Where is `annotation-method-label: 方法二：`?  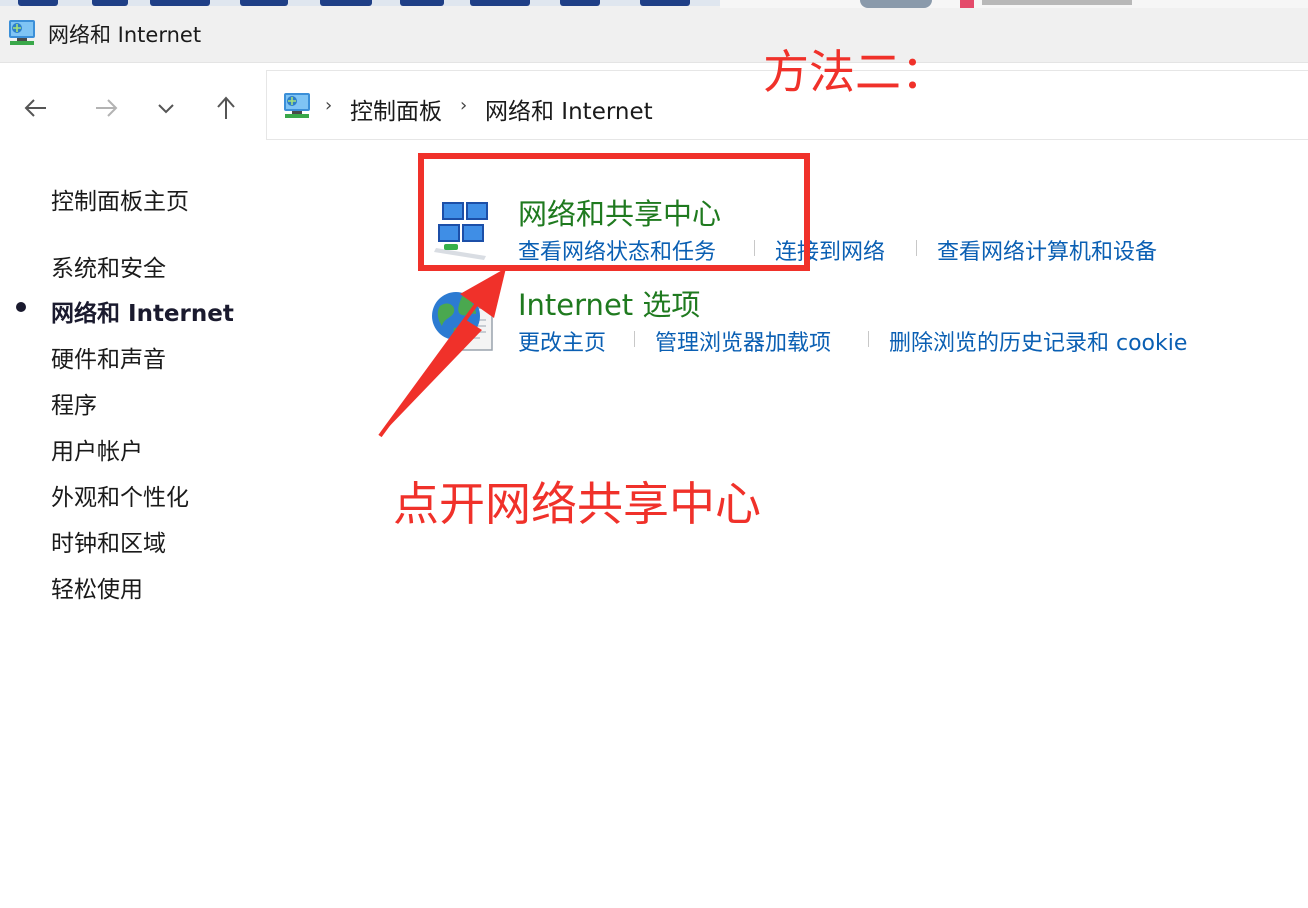
annotation-method-label: 方法二： is located at coordinates (855, 72).